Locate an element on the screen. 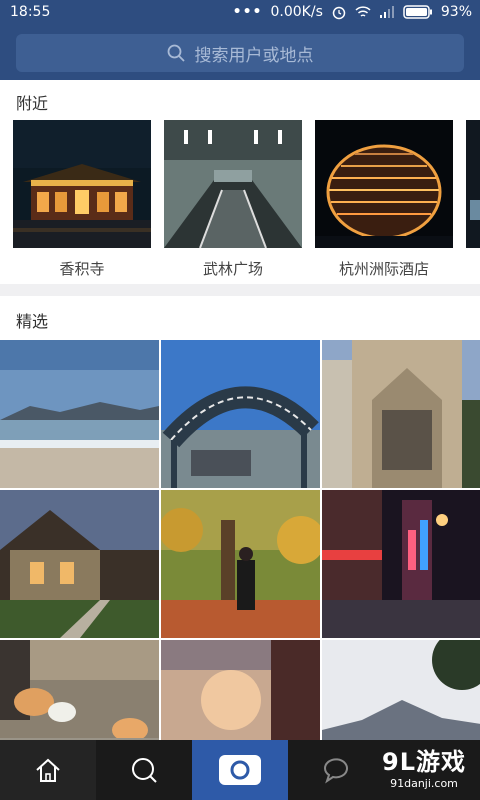 This screenshot has width=480, height=800. watermark-site: 91danji.com is located at coordinates (424, 783).